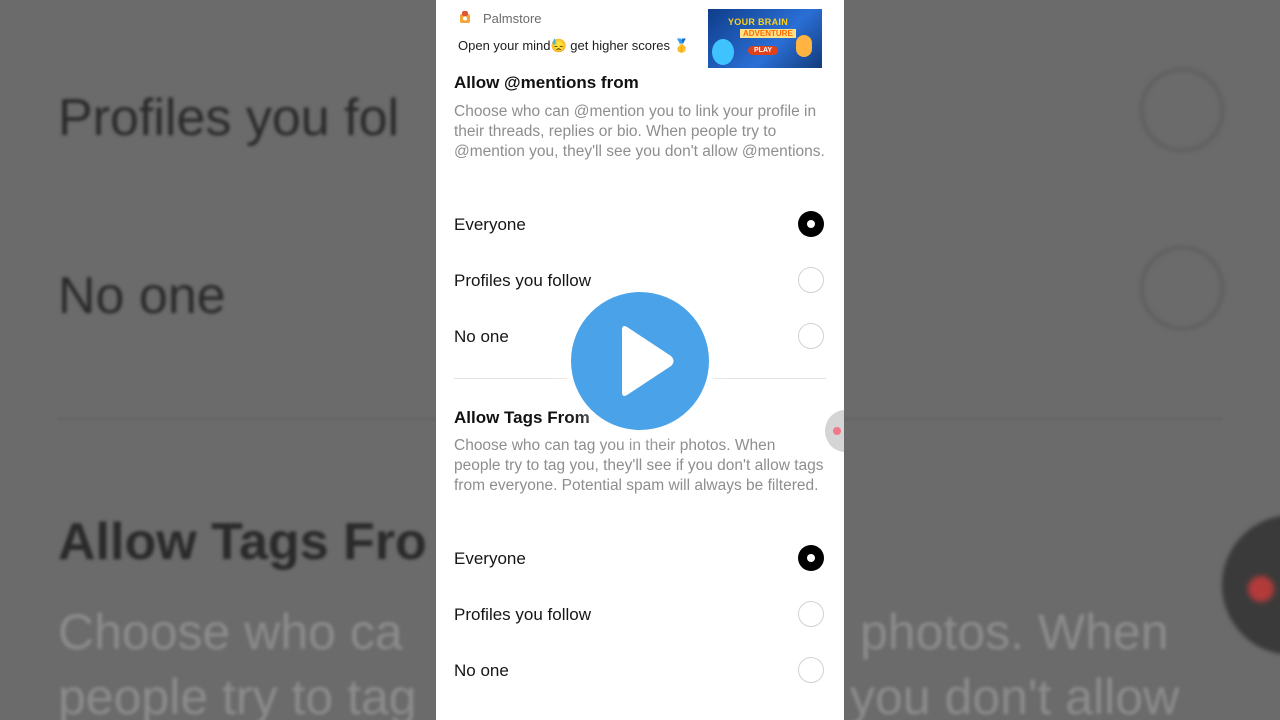  Describe the element at coordinates (1261, 589) in the screenshot. I see `bg-floating-dot` at that location.